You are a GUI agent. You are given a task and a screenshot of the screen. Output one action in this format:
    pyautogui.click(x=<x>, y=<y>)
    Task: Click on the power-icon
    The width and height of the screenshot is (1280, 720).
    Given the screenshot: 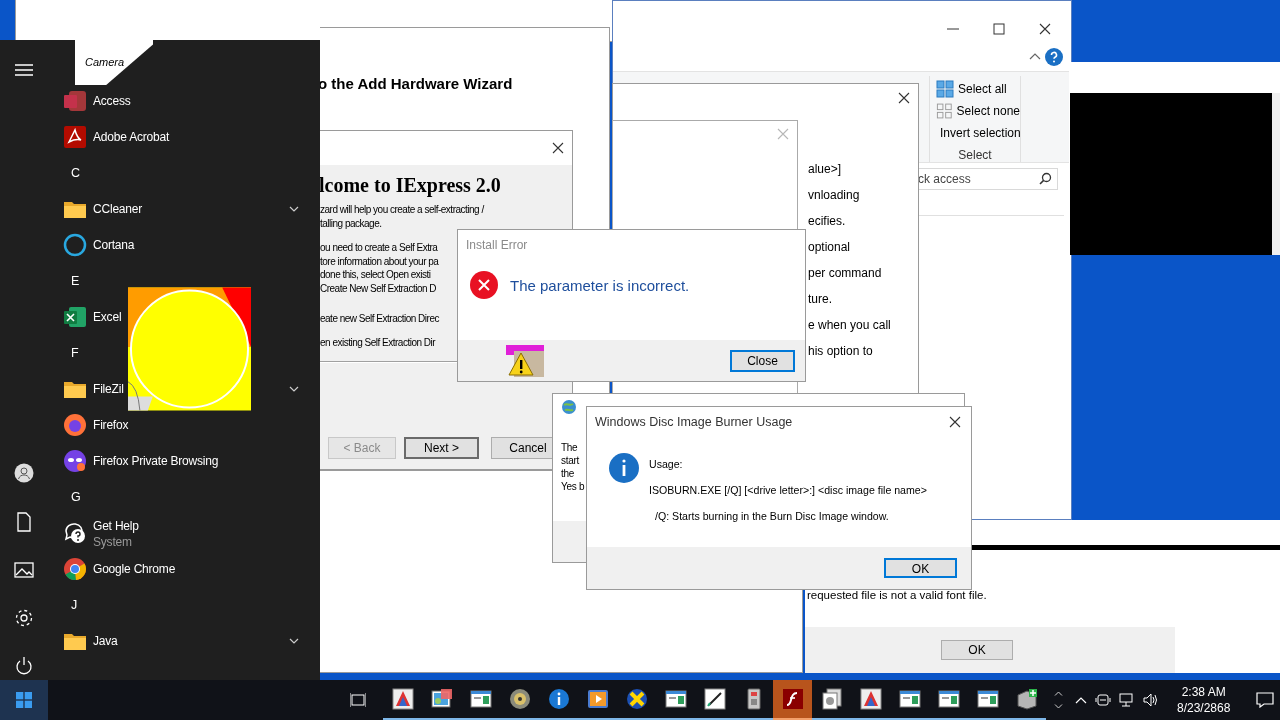 What is the action you would take?
    pyautogui.click(x=24, y=666)
    